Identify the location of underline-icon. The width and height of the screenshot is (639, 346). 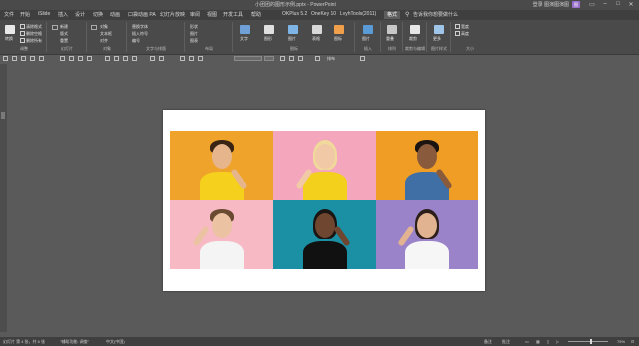
(300, 58).